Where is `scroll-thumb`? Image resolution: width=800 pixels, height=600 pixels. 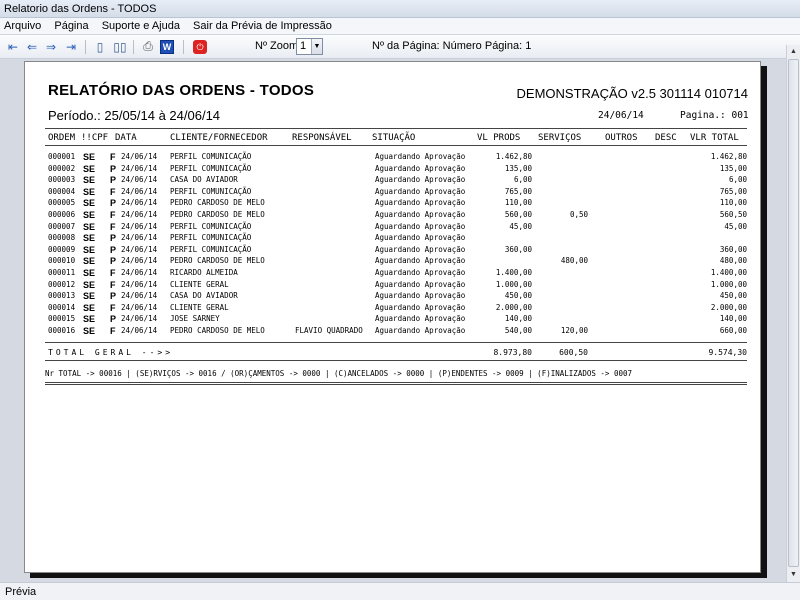 scroll-thumb is located at coordinates (793, 313).